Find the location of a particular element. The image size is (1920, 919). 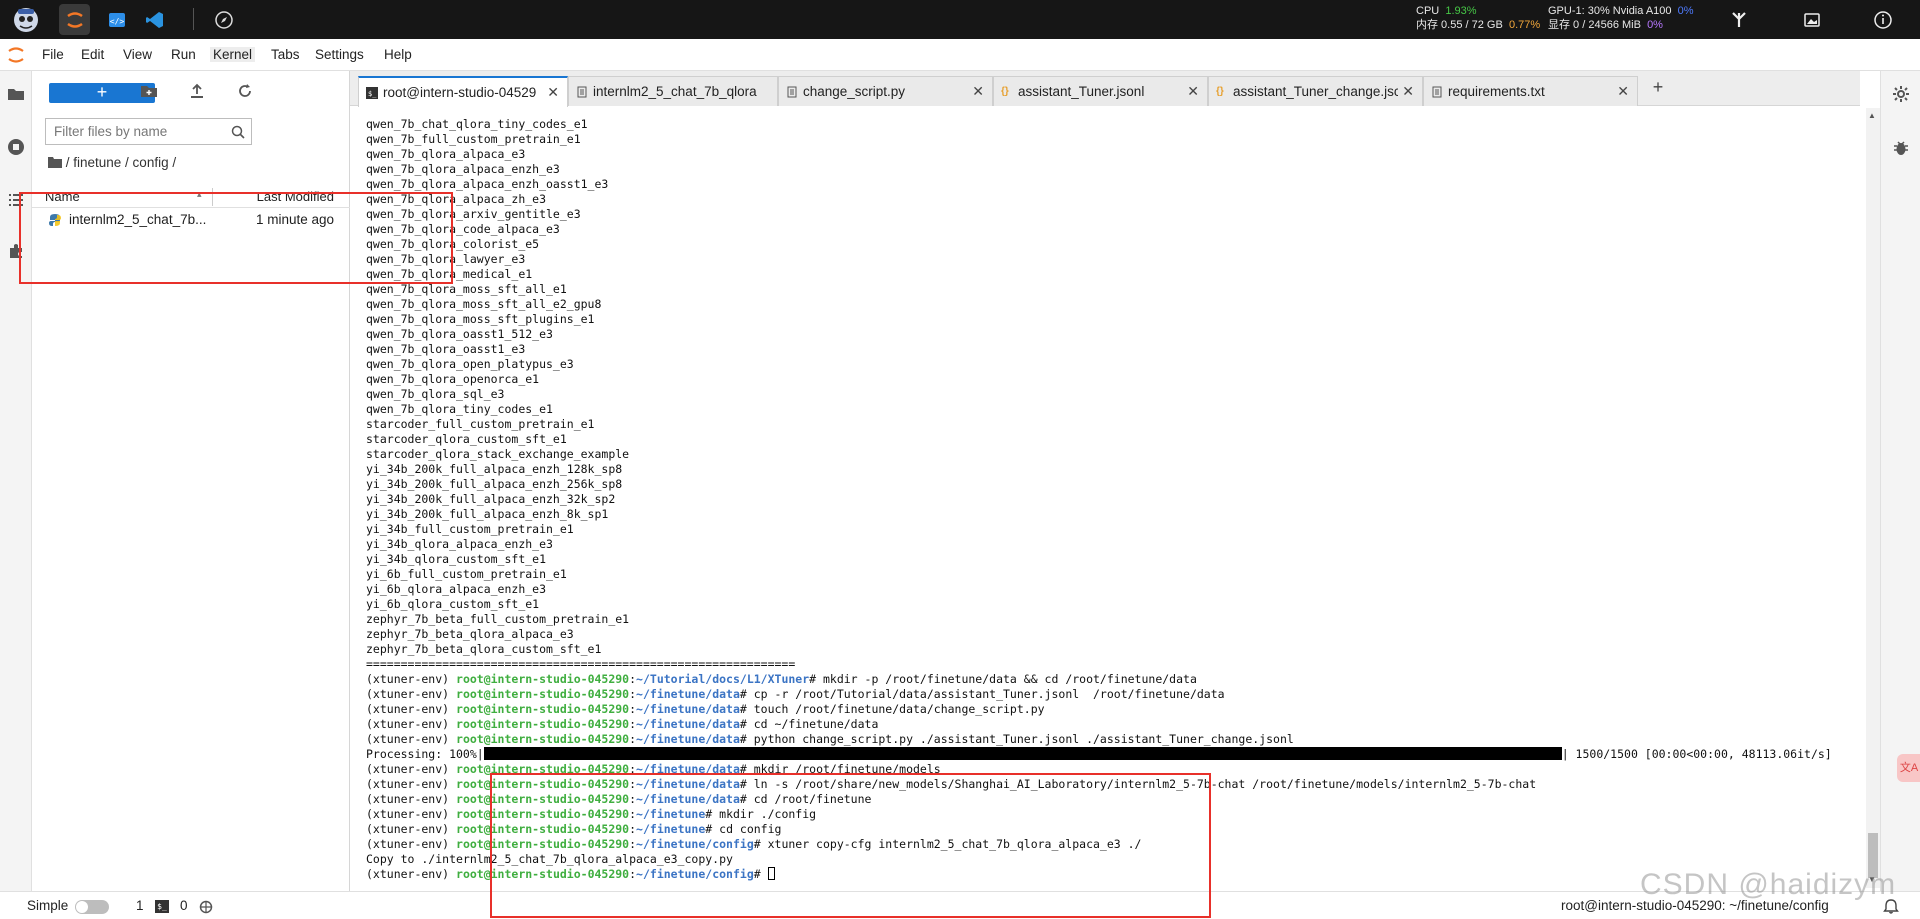

progress-label: Processing: 100%| is located at coordinates (425, 754).